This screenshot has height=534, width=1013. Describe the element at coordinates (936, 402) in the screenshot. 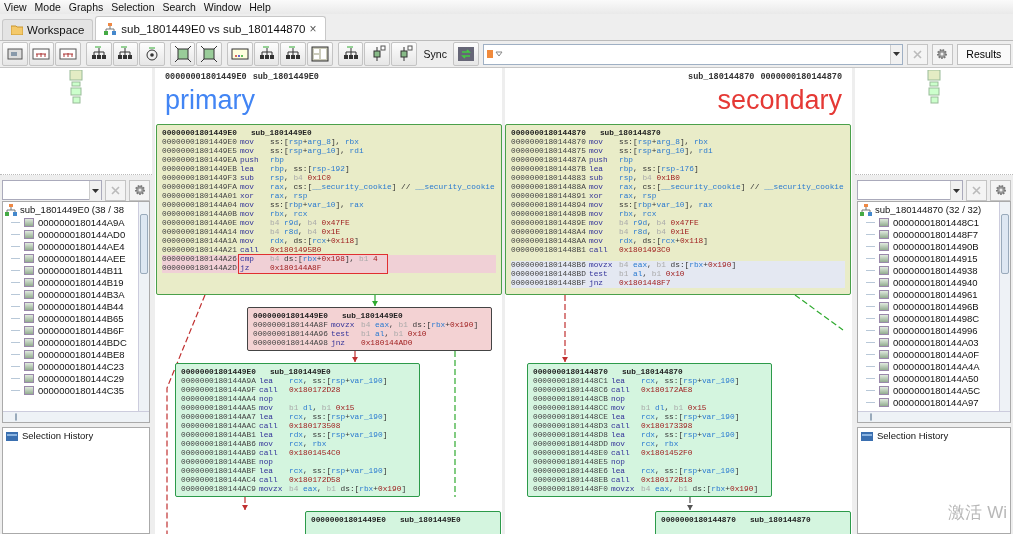

I see `tree-item: 0000000180144A97` at that location.